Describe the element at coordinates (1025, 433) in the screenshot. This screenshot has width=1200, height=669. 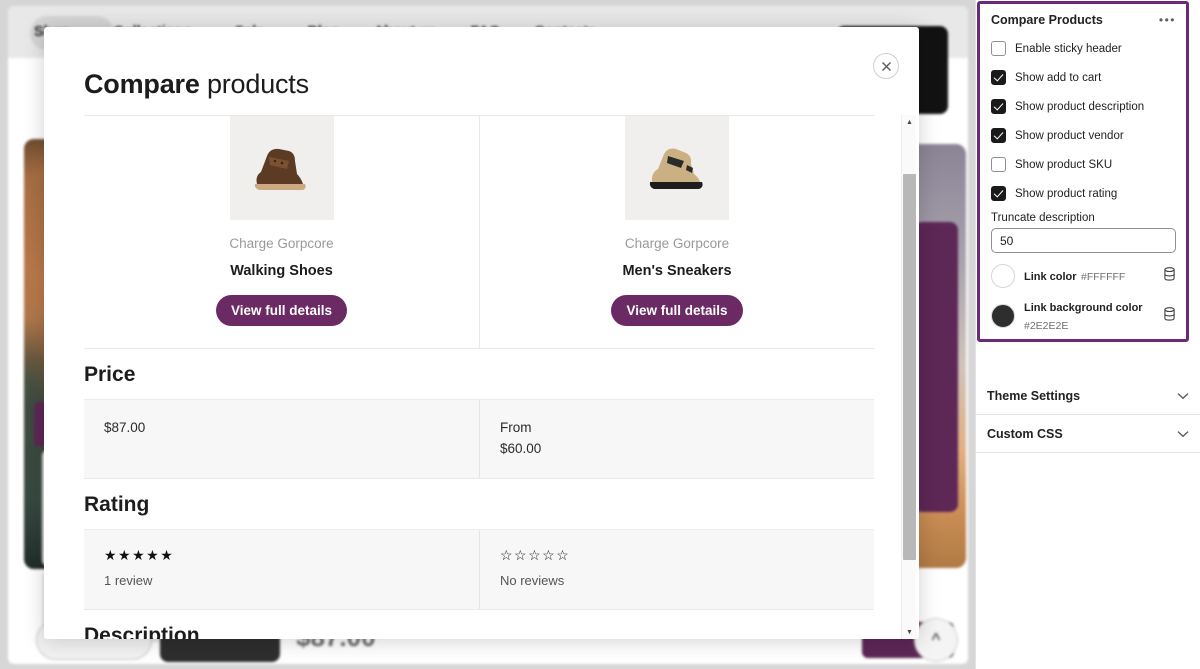
I see `section-label: Custom CSS` at that location.